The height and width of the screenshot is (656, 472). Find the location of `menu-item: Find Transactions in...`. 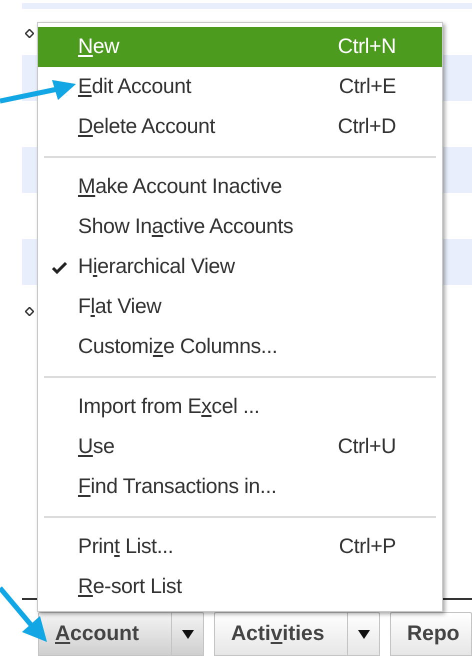

menu-item: Find Transactions in... is located at coordinates (240, 487).